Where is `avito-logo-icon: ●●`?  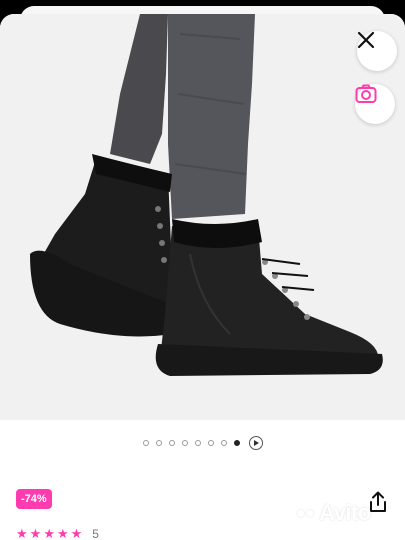 avito-logo-icon: ●● is located at coordinates (305, 513).